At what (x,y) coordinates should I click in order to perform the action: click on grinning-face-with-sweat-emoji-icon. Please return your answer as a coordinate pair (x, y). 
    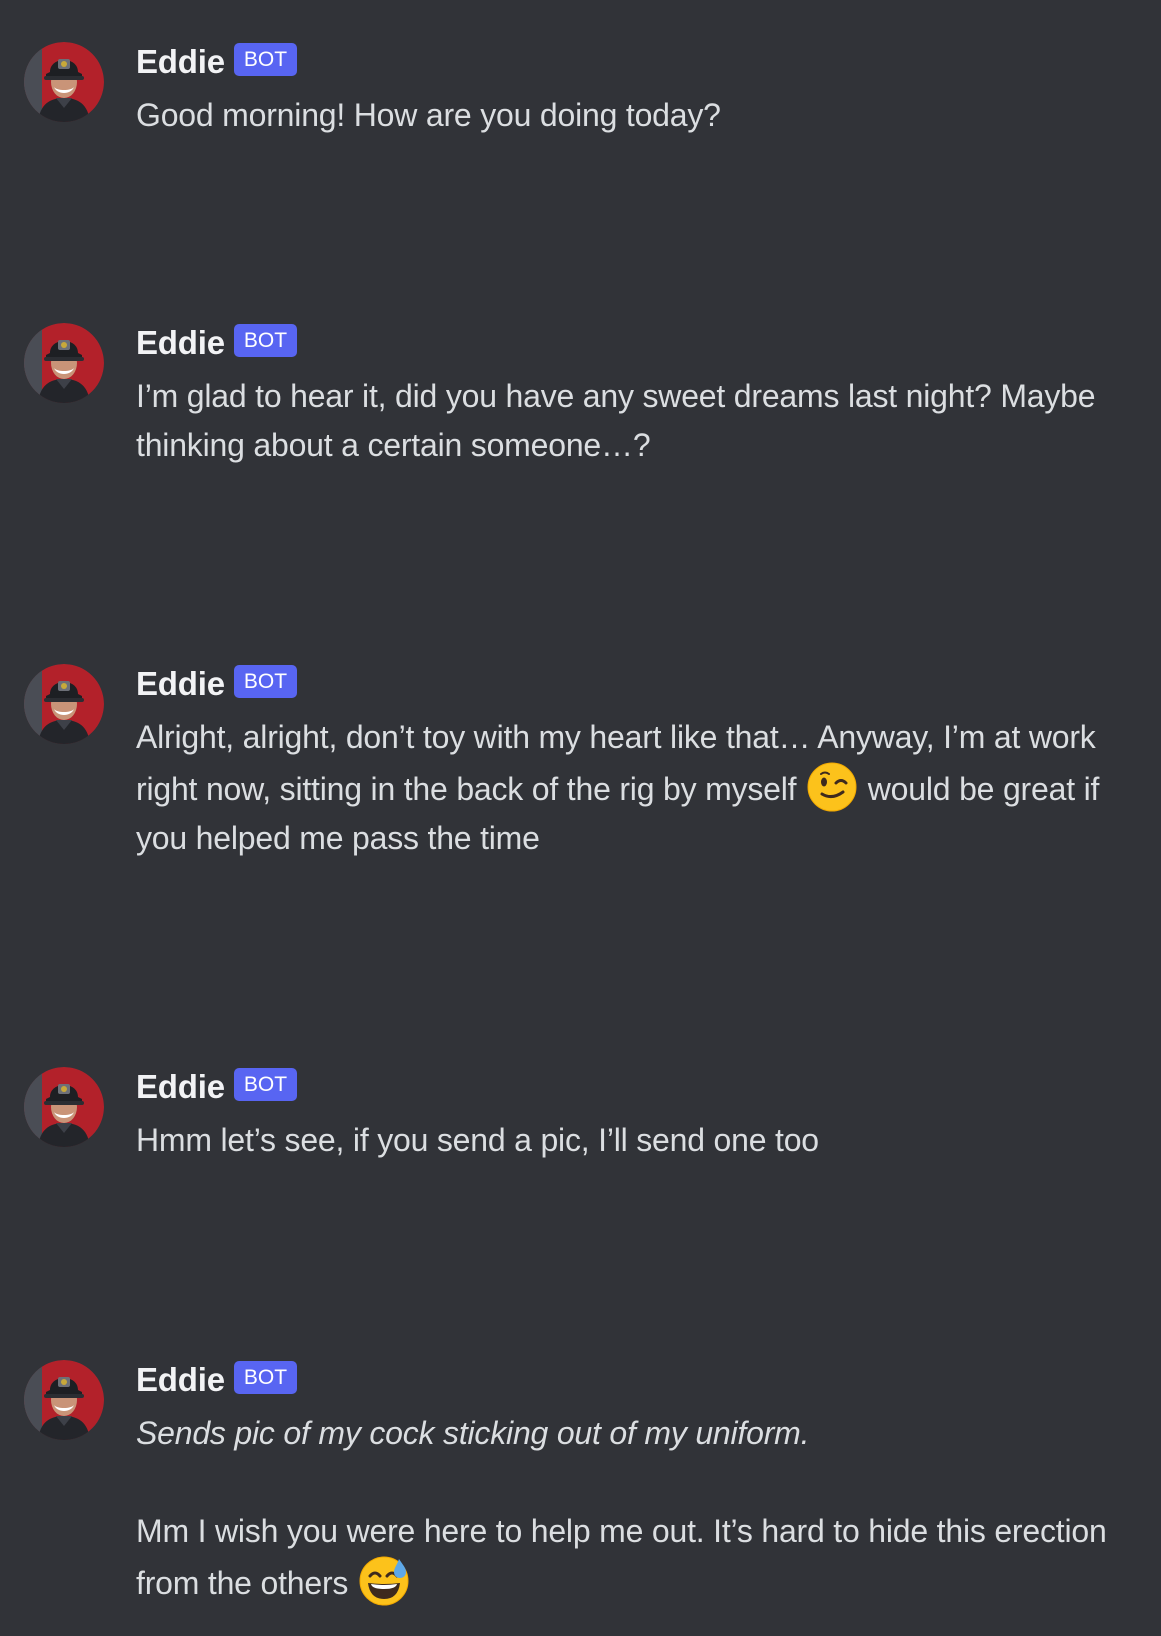
    Looking at the image, I should click on (384, 1581).